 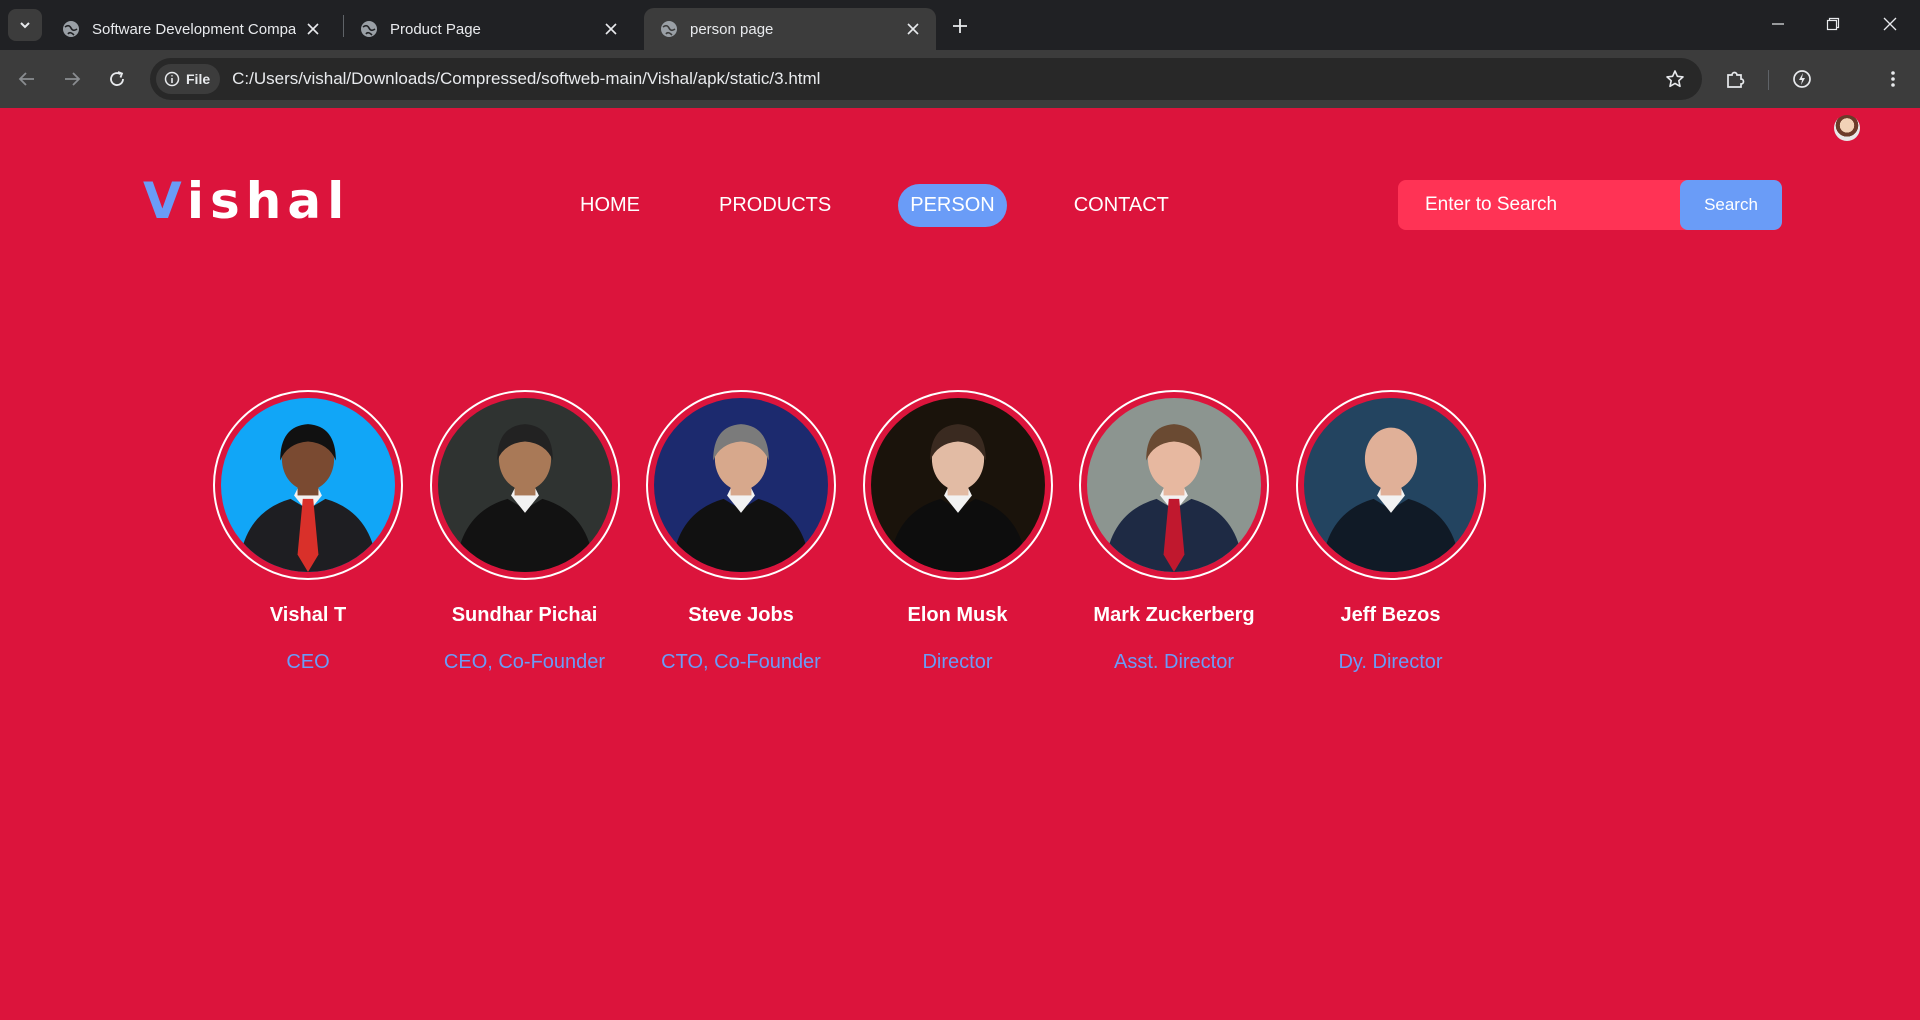 I want to click on person-name: Mark Zuckerberg, so click(x=1174, y=615).